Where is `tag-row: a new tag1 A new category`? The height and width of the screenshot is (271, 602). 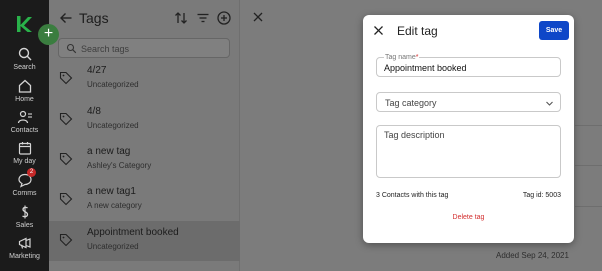
tag-row: a new tag1 A new category is located at coordinates (144, 200).